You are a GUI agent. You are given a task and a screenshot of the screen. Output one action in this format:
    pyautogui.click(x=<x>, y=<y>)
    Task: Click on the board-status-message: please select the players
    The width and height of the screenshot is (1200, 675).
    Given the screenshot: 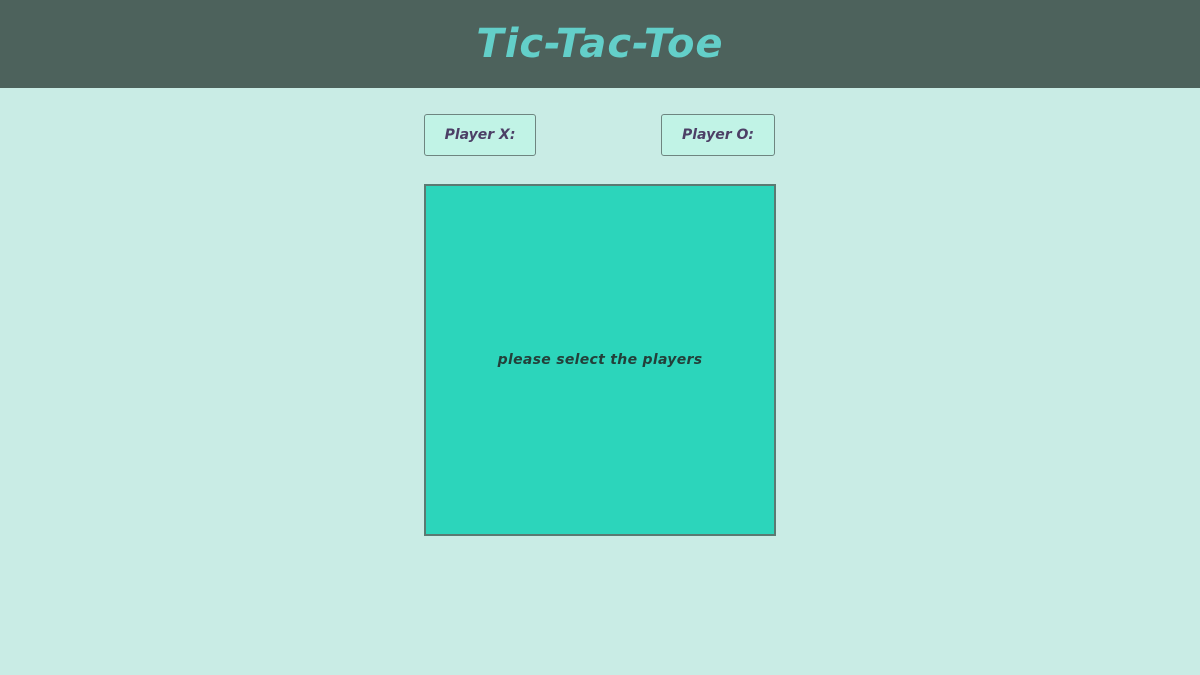 What is the action you would take?
    pyautogui.click(x=600, y=360)
    